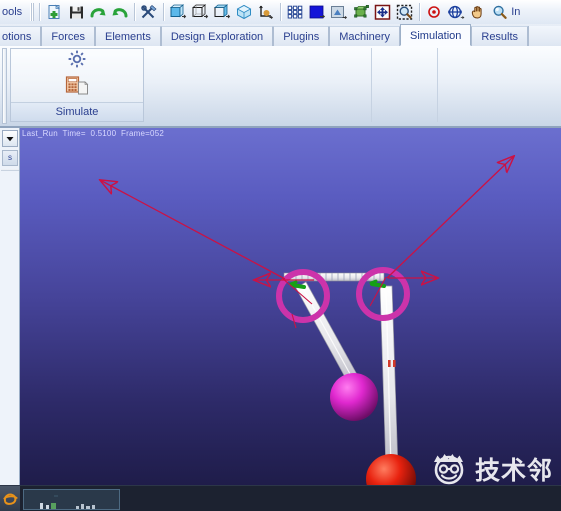 This screenshot has width=561, height=511. What do you see at coordinates (383, 12) in the screenshot?
I see `move-icon` at bounding box center [383, 12].